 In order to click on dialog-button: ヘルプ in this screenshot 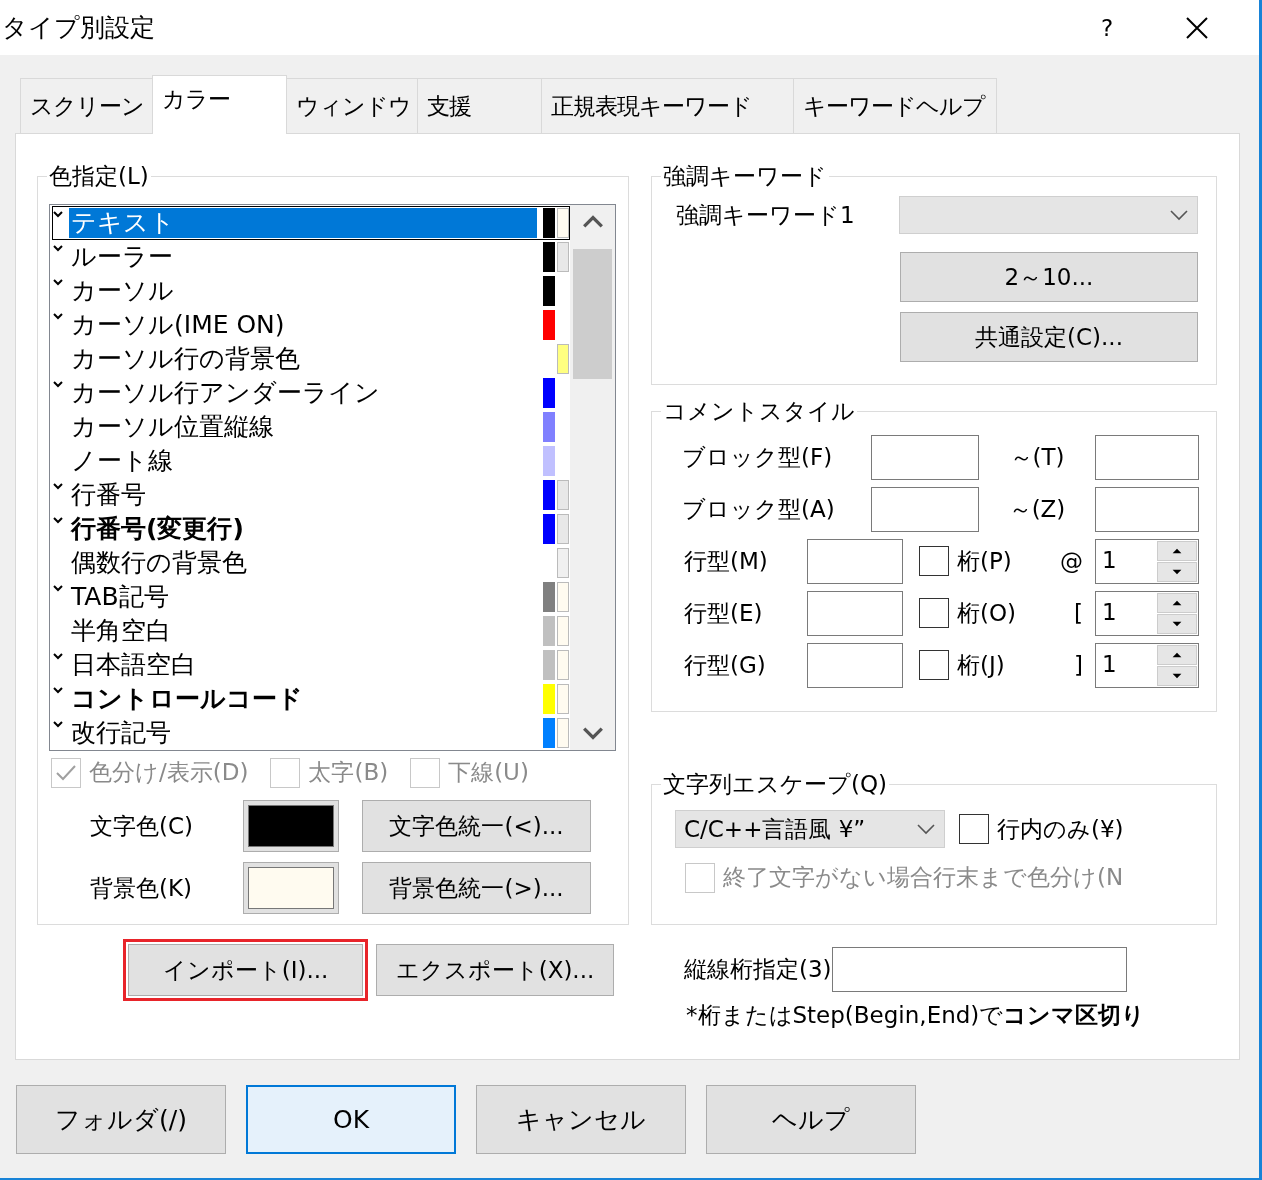, I will do `click(811, 1119)`.